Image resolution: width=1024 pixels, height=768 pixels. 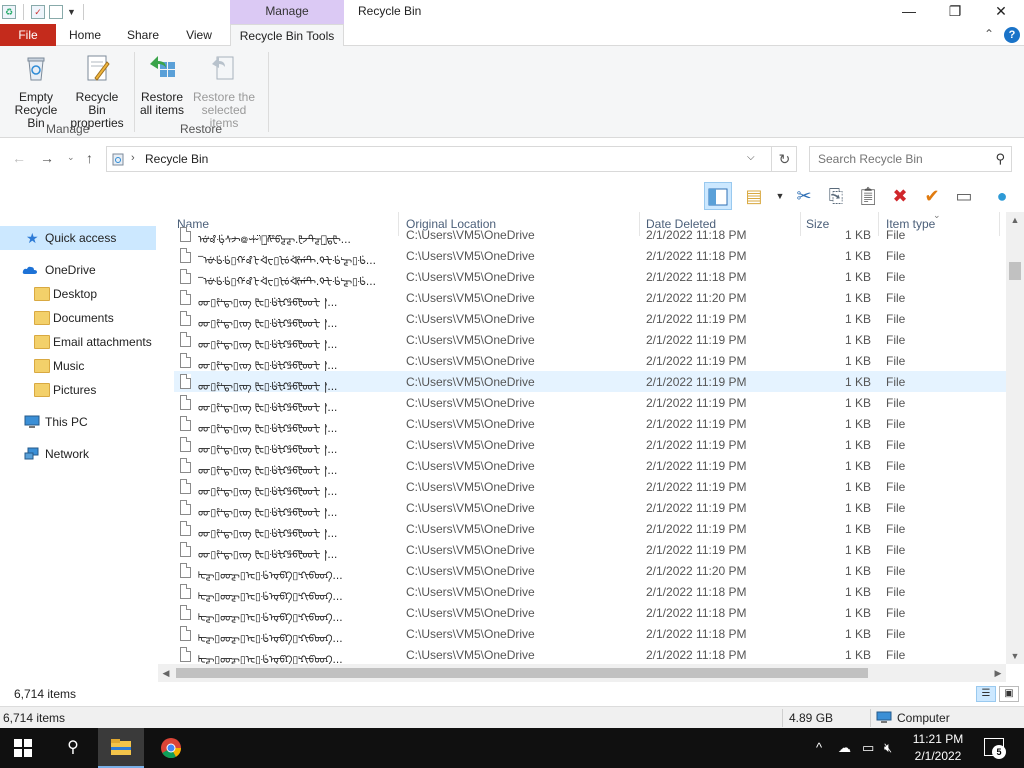 I want to click on up-arrow-icon: ↑, so click(x=89, y=158).